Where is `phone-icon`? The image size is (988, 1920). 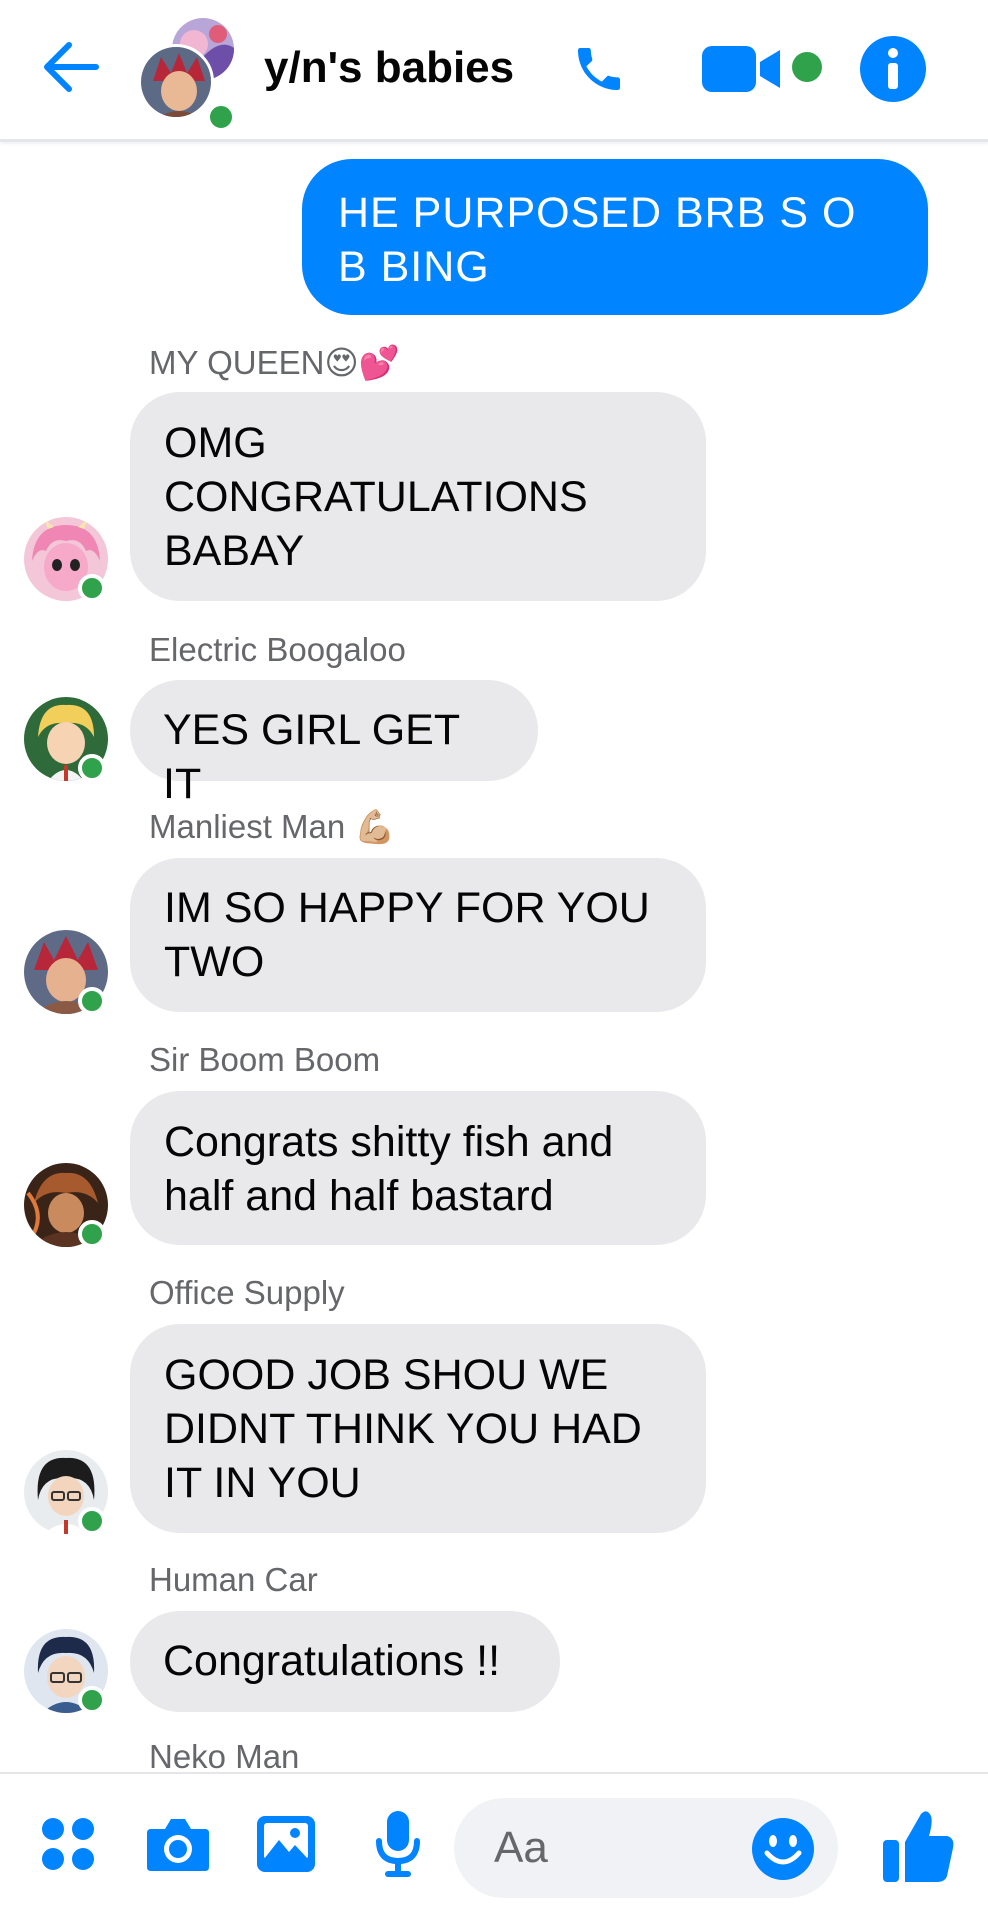
phone-icon is located at coordinates (599, 69).